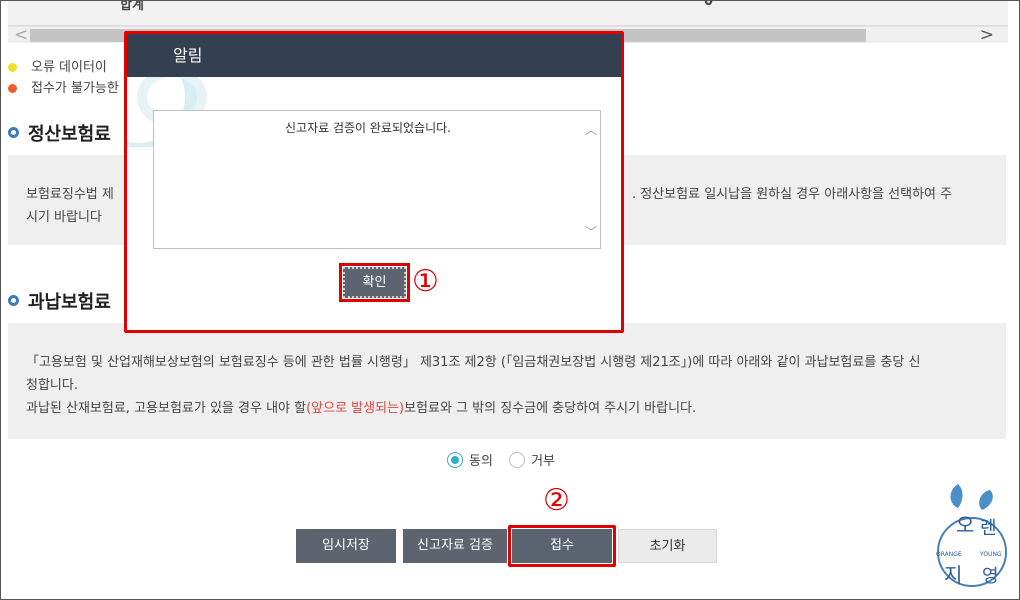 The image size is (1020, 600). What do you see at coordinates (990, 554) in the screenshot?
I see `logo-en-right: YOUNG` at bounding box center [990, 554].